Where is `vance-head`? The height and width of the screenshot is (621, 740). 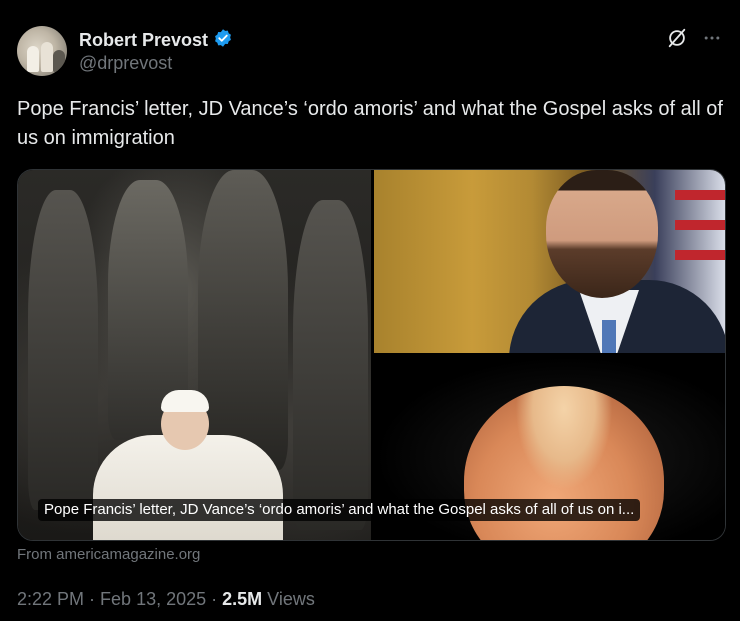
vance-head is located at coordinates (602, 234).